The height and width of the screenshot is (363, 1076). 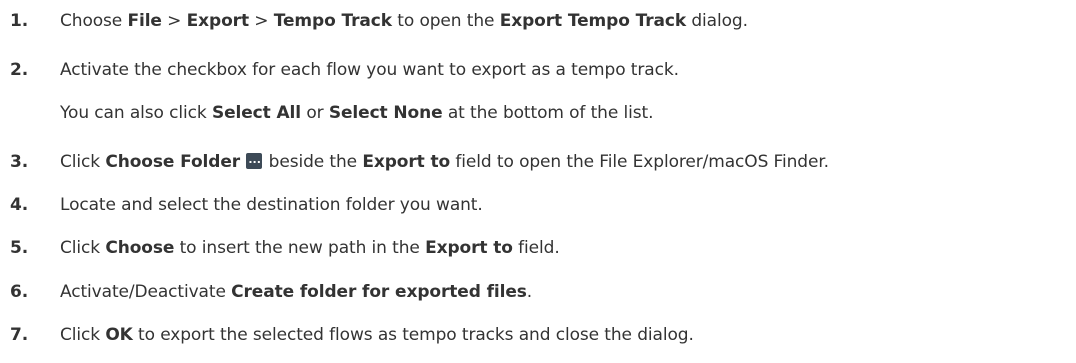 What do you see at coordinates (315, 113) in the screenshot?
I see `step-run: or` at bounding box center [315, 113].